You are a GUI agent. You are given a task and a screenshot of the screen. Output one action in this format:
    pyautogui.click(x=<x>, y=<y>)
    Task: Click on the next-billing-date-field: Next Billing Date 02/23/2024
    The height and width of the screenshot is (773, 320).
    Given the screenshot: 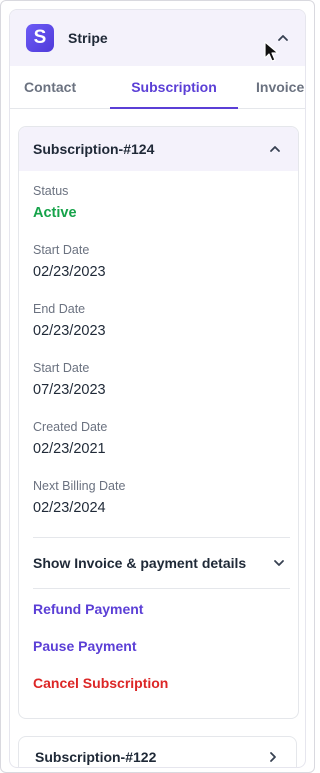 What is the action you would take?
    pyautogui.click(x=161, y=498)
    